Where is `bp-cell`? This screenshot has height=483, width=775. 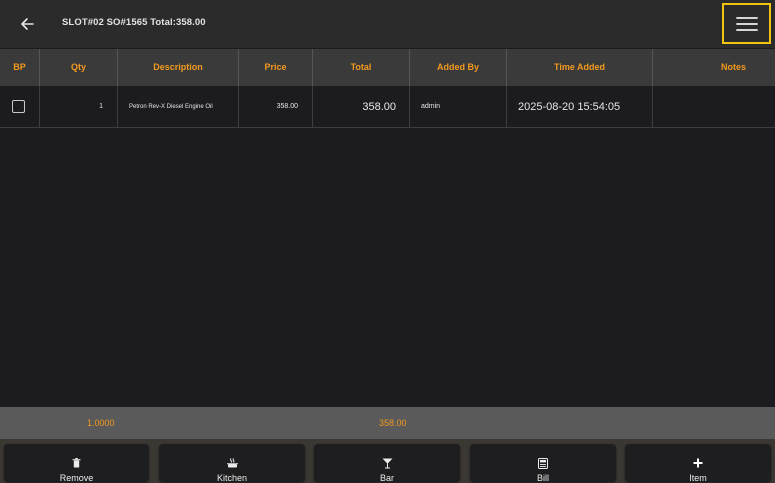
bp-cell is located at coordinates (20, 107).